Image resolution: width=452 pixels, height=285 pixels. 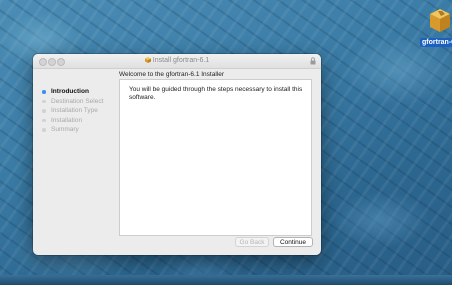 I want to click on step-installation: Installation, so click(x=72, y=121).